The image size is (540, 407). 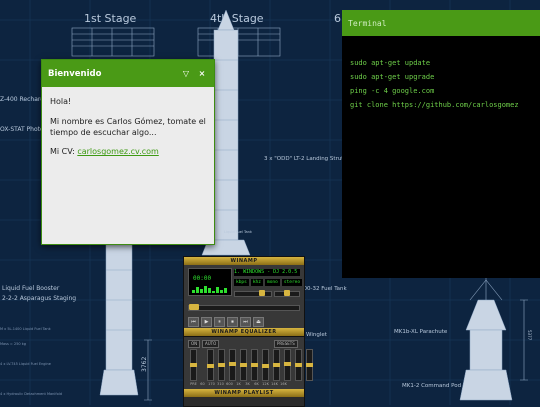 I want to click on balance-knob, so click(x=287, y=293).